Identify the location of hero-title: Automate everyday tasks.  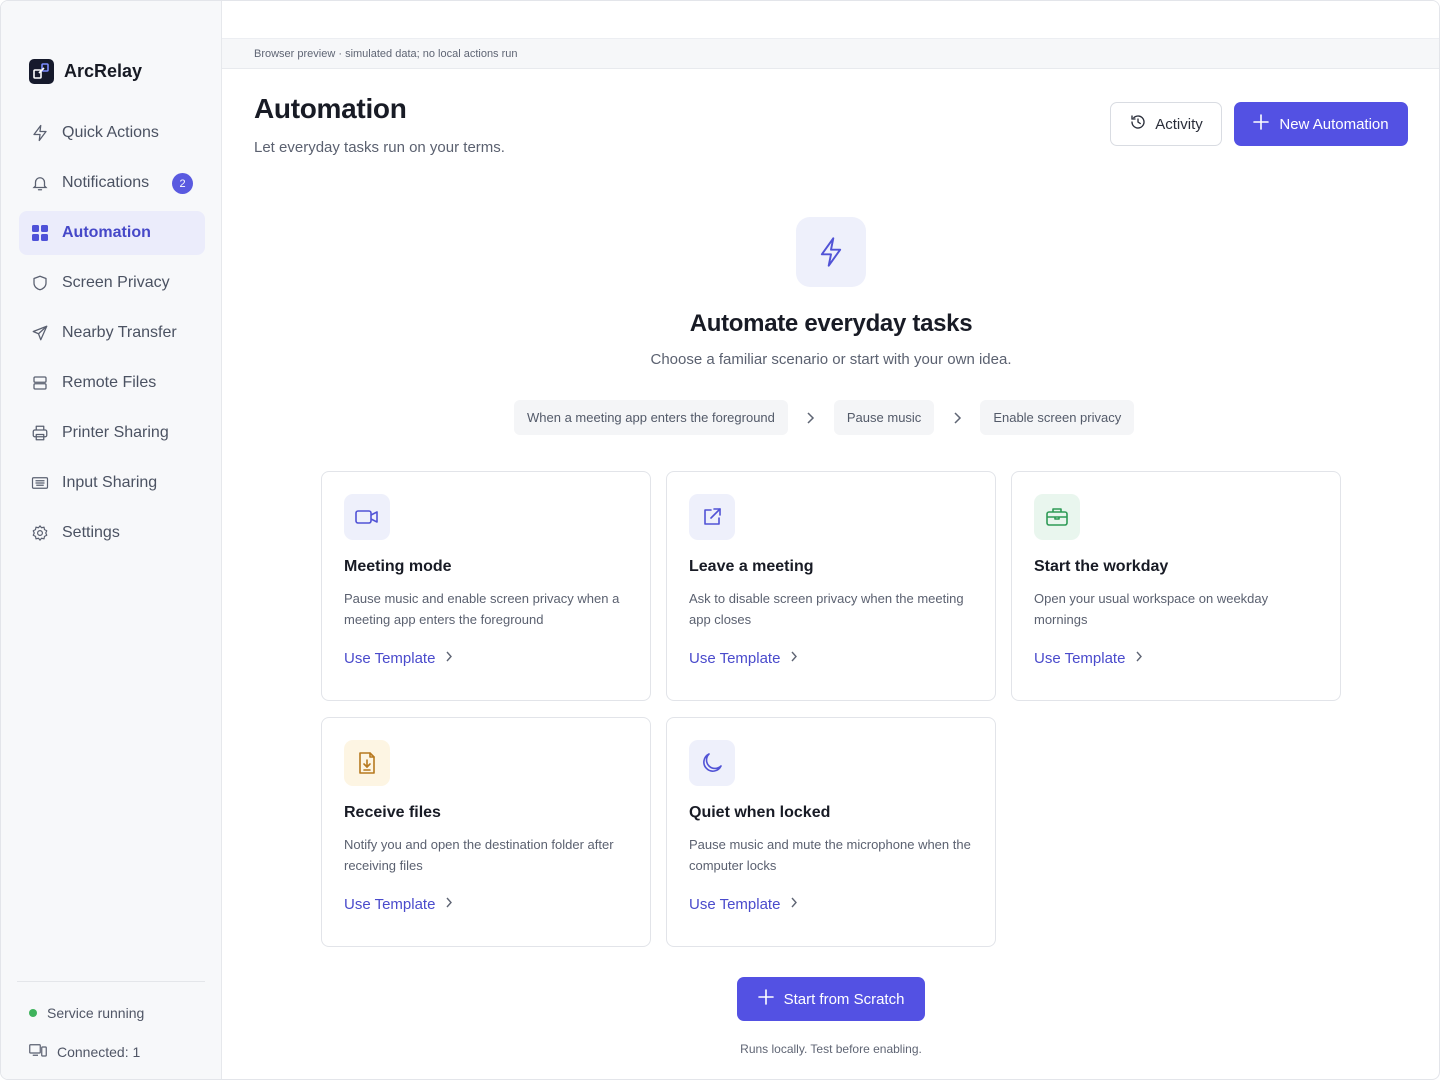
(831, 323).